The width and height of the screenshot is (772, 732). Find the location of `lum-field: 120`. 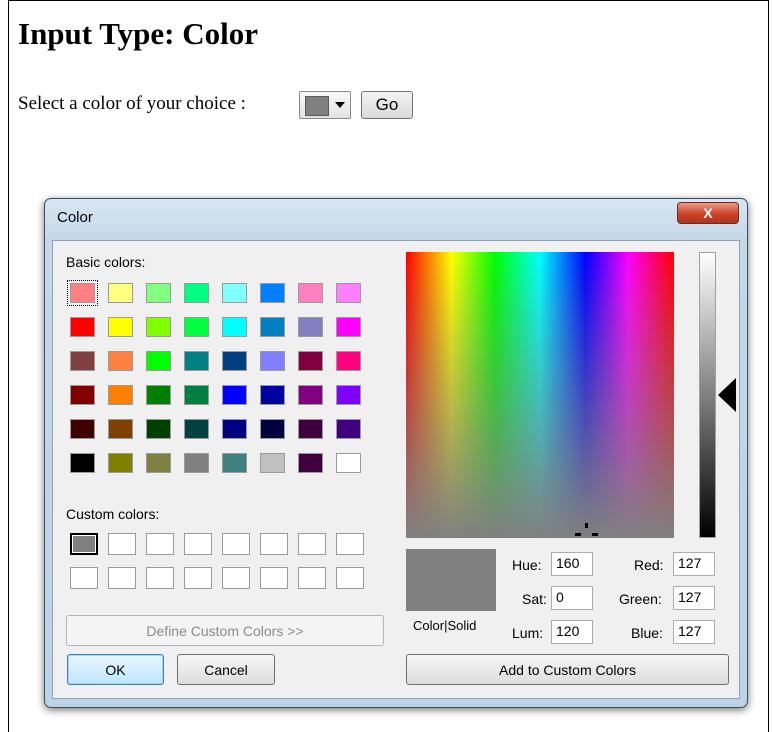

lum-field: 120 is located at coordinates (572, 632).